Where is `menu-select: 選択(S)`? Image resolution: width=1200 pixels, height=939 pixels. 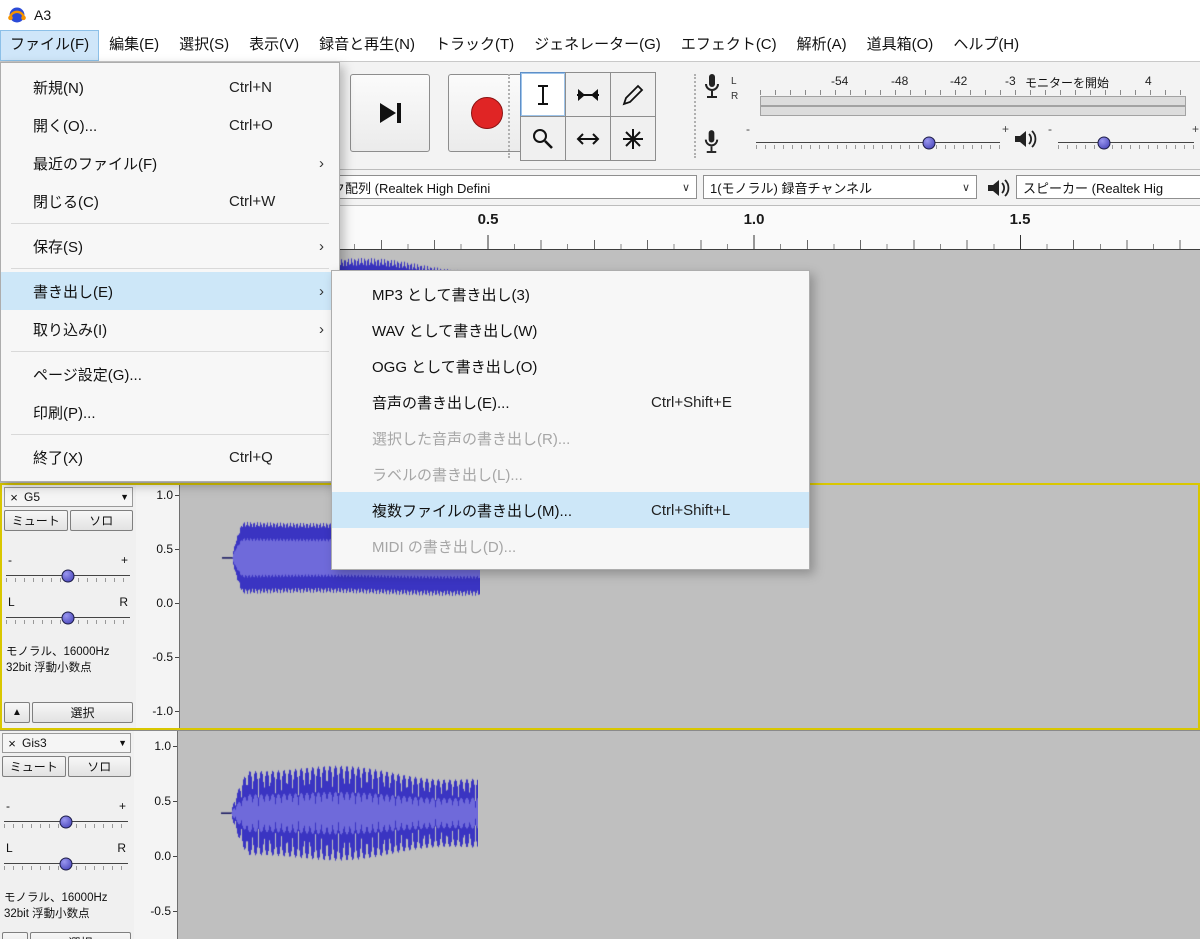
menu-select: 選択(S) is located at coordinates (204, 45).